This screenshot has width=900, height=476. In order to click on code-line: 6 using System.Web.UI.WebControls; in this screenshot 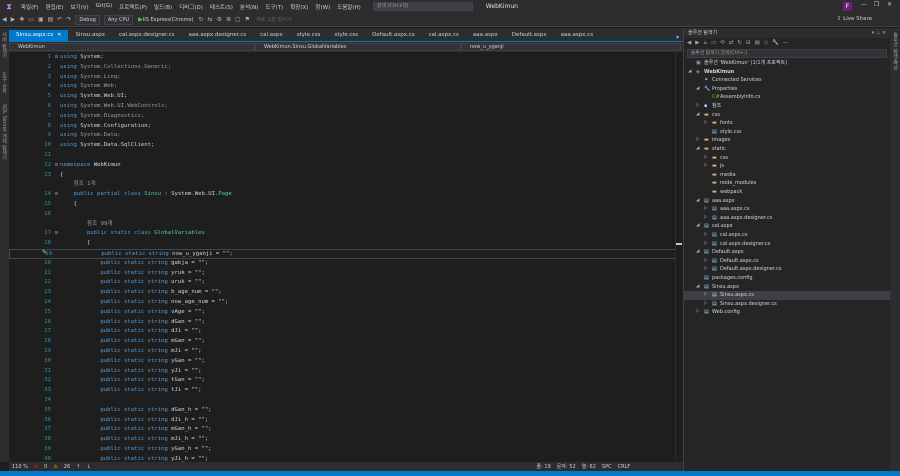, I will do `click(346, 107)`.